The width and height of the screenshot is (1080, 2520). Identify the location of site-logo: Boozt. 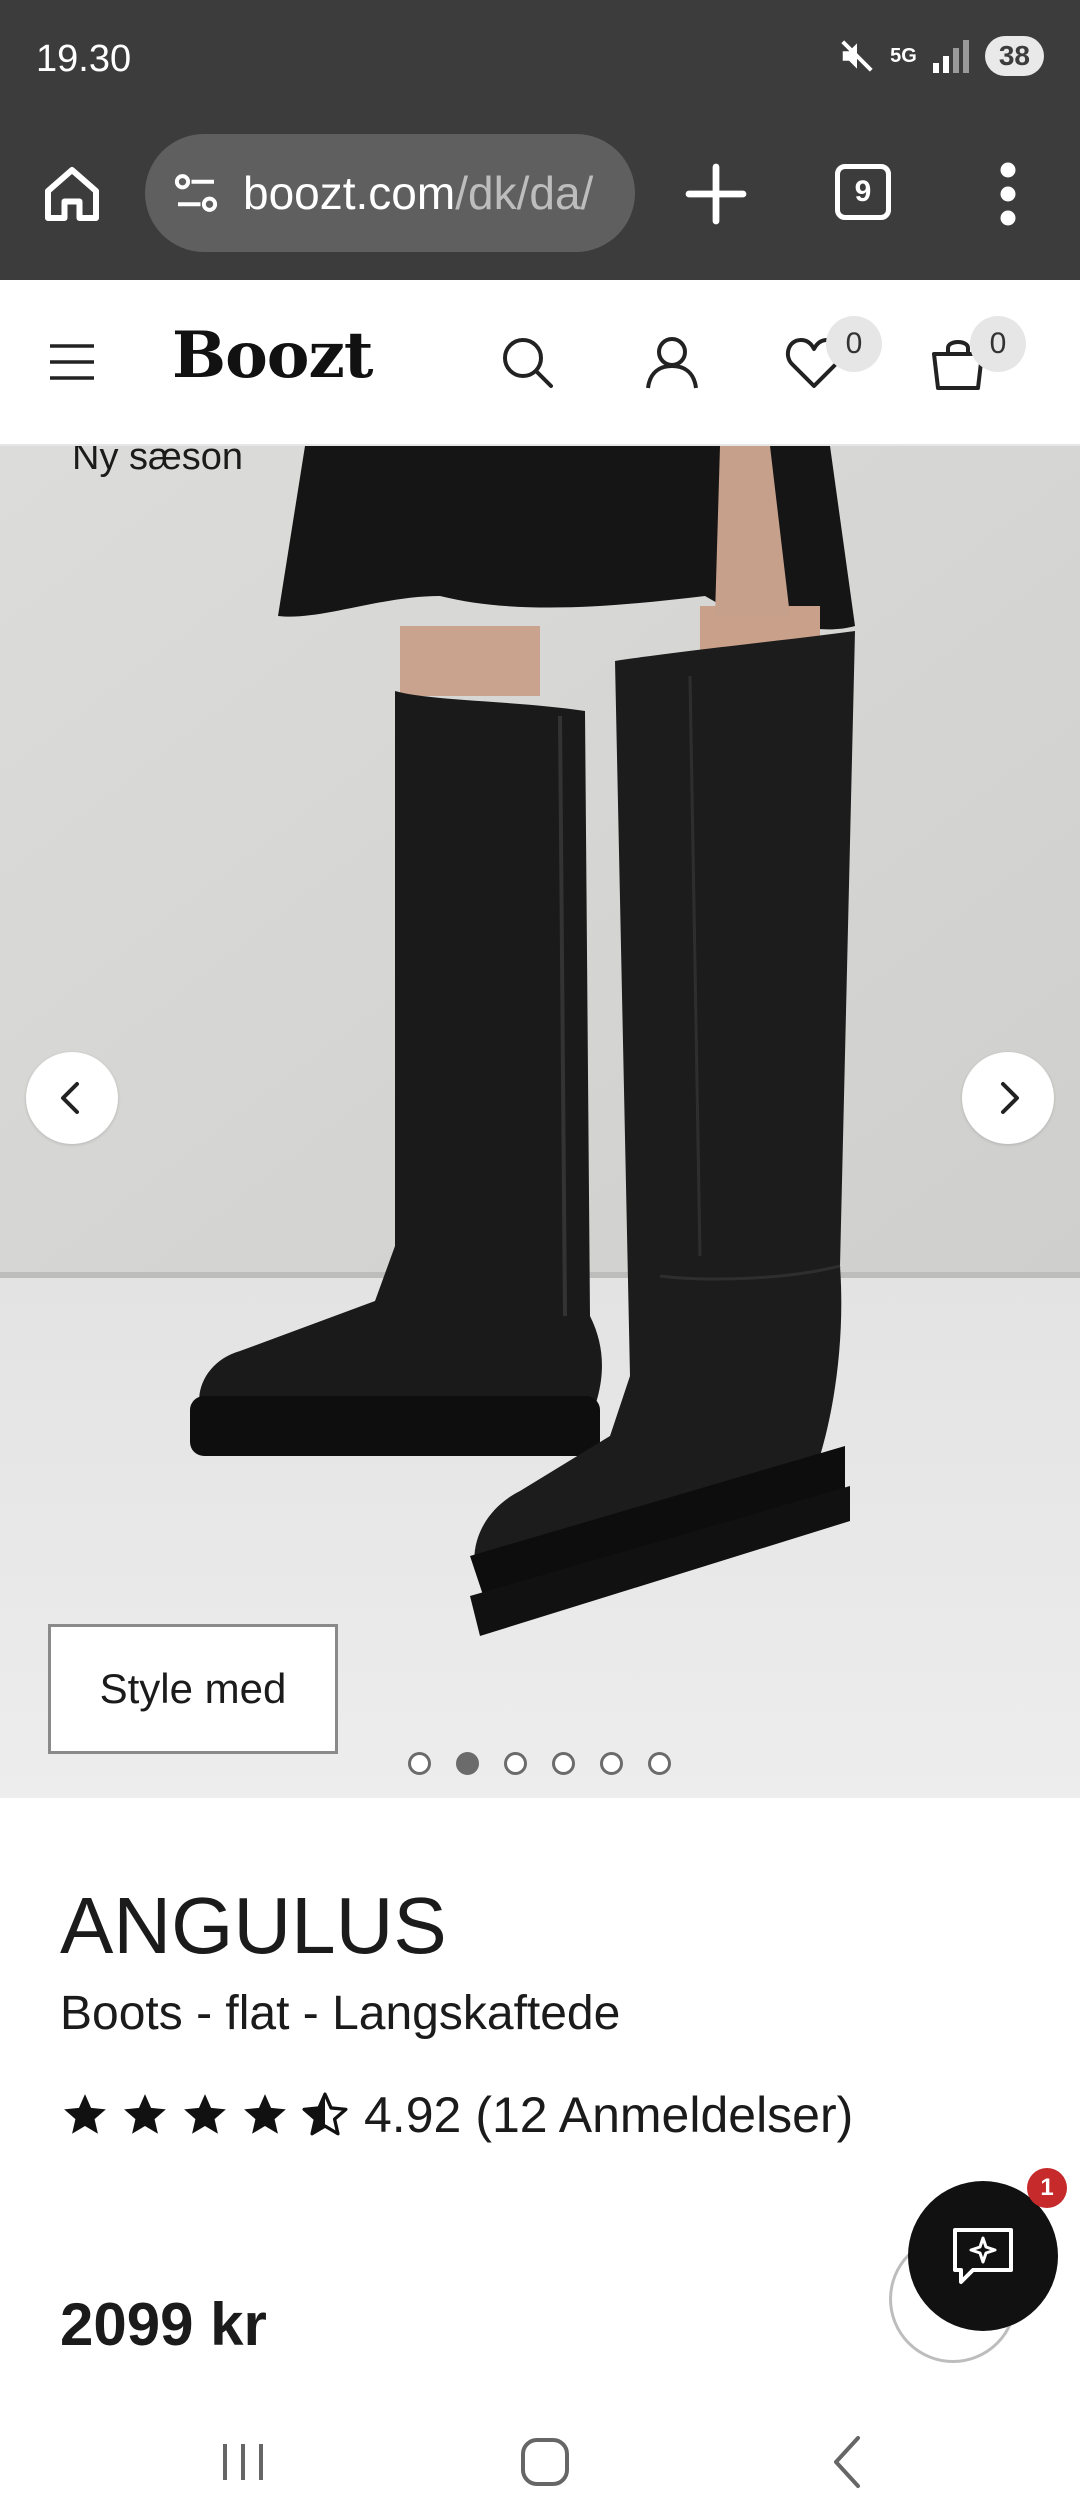
(272, 355).